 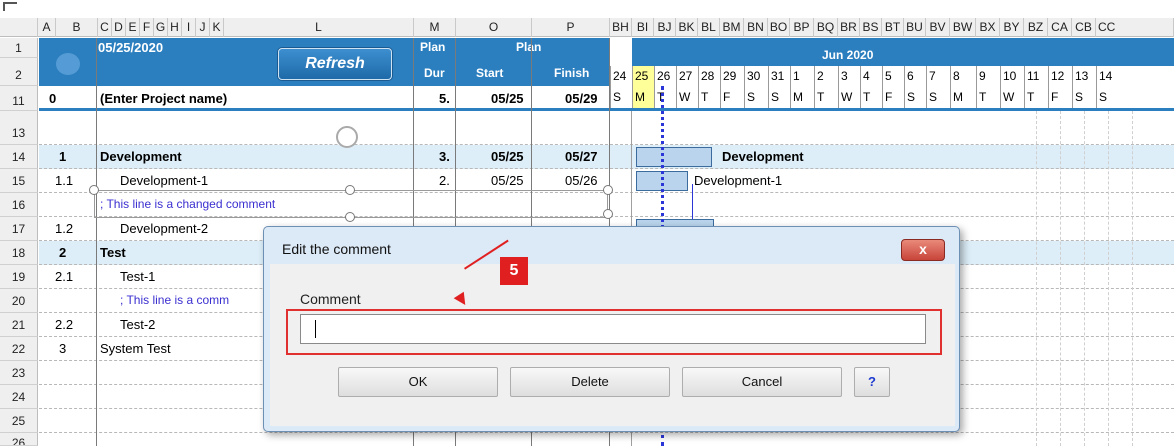 What do you see at coordinates (988, 27) in the screenshot?
I see `col-header-bx: BX` at bounding box center [988, 27].